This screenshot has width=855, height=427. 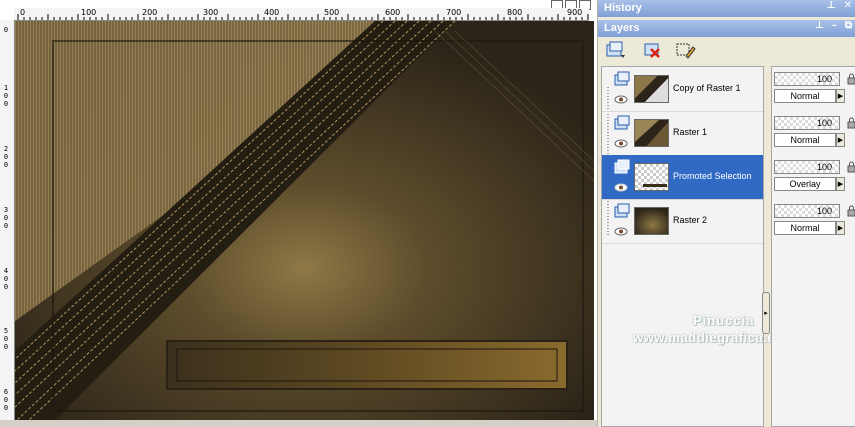 What do you see at coordinates (708, 337) in the screenshot?
I see `watermark-url: www.maddiegrafica.eu` at bounding box center [708, 337].